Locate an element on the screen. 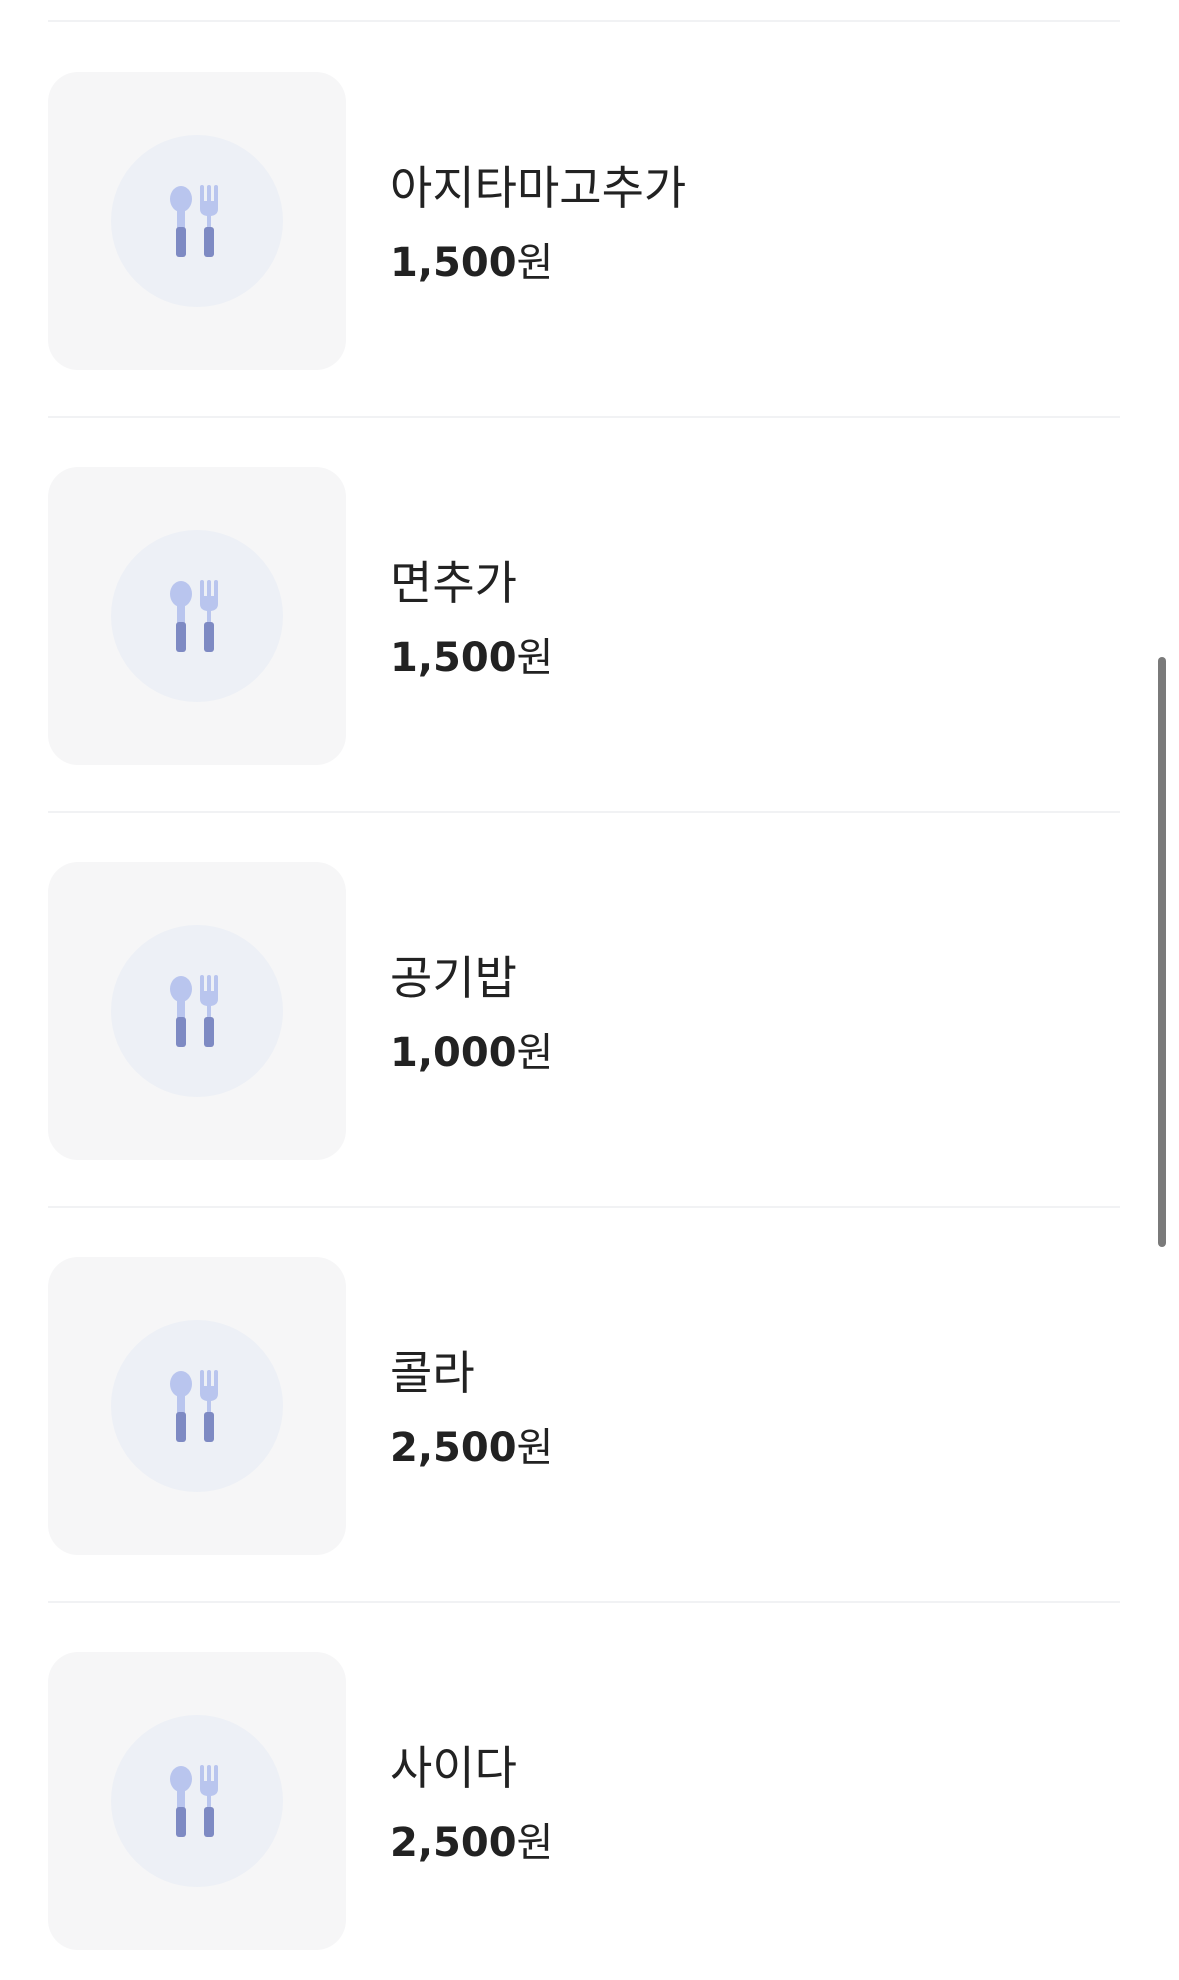  menu-item-name: 아지타마고추가 is located at coordinates (538, 188).